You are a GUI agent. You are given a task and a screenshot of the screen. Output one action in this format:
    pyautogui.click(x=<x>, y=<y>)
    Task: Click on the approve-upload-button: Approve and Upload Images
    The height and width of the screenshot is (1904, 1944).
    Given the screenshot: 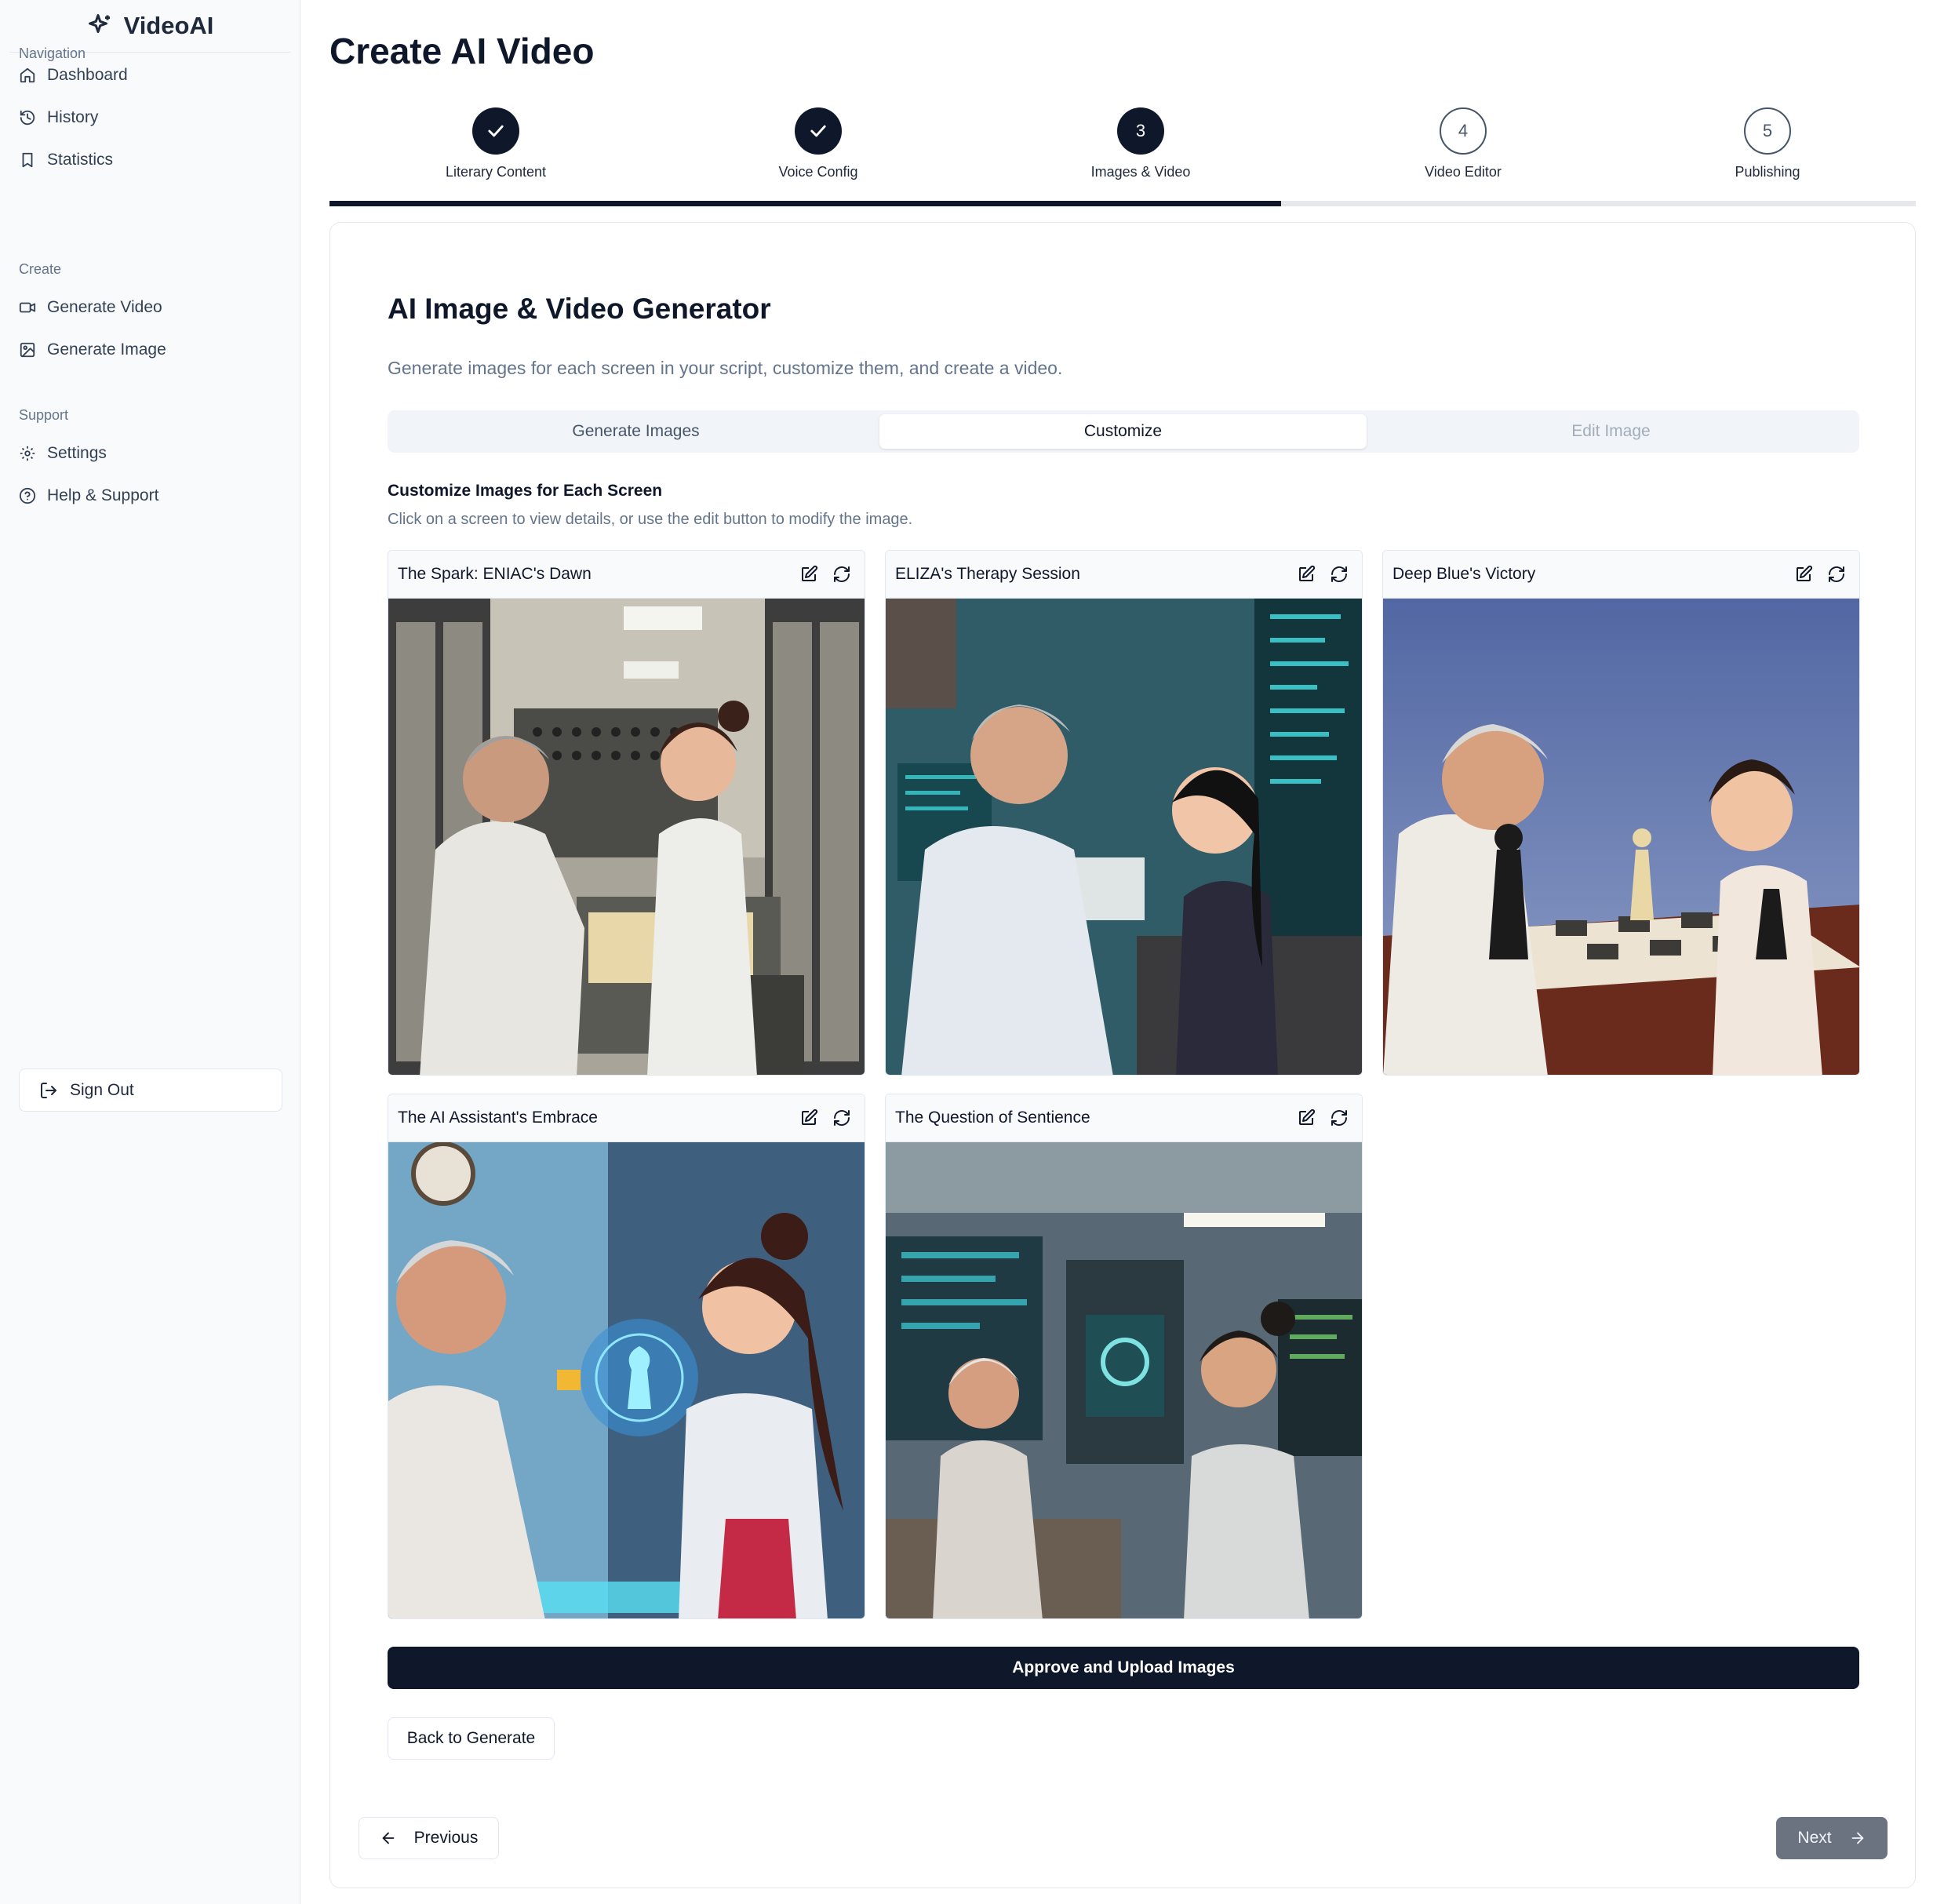 What is the action you would take?
    pyautogui.click(x=1123, y=1668)
    